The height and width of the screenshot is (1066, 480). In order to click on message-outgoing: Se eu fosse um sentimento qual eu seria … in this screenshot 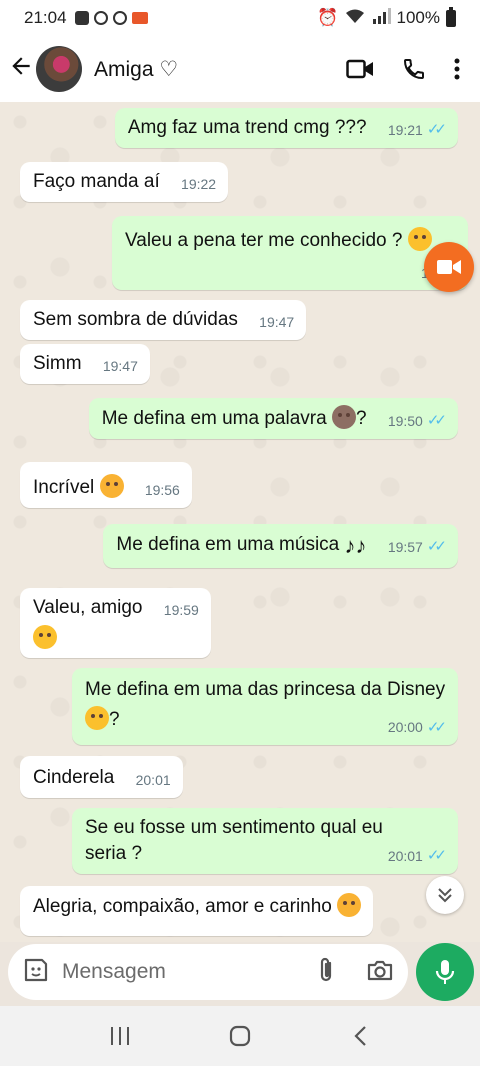, I will do `click(265, 841)`.